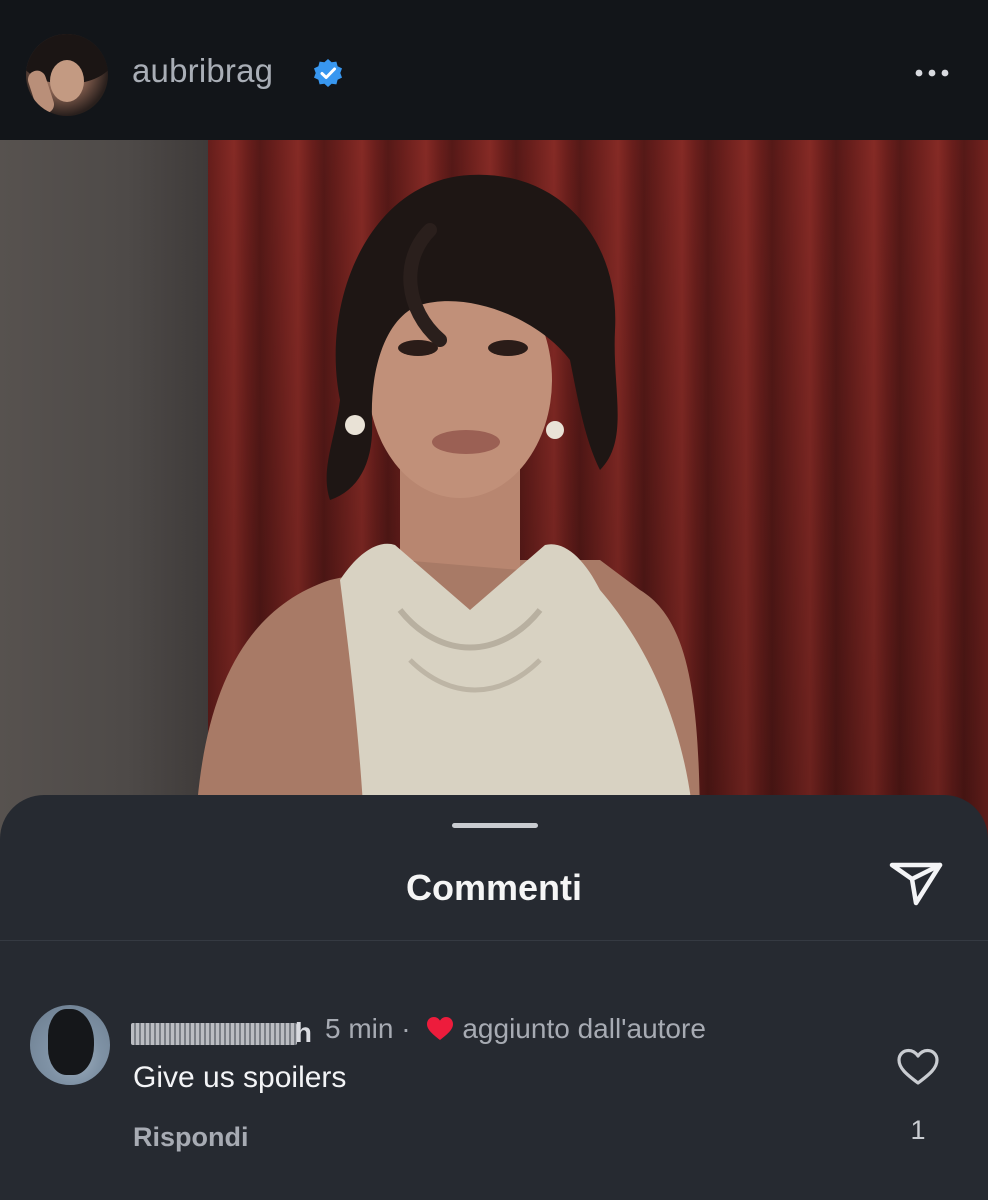 The height and width of the screenshot is (1200, 988). What do you see at coordinates (328, 73) in the screenshot?
I see `verified-badge-icon` at bounding box center [328, 73].